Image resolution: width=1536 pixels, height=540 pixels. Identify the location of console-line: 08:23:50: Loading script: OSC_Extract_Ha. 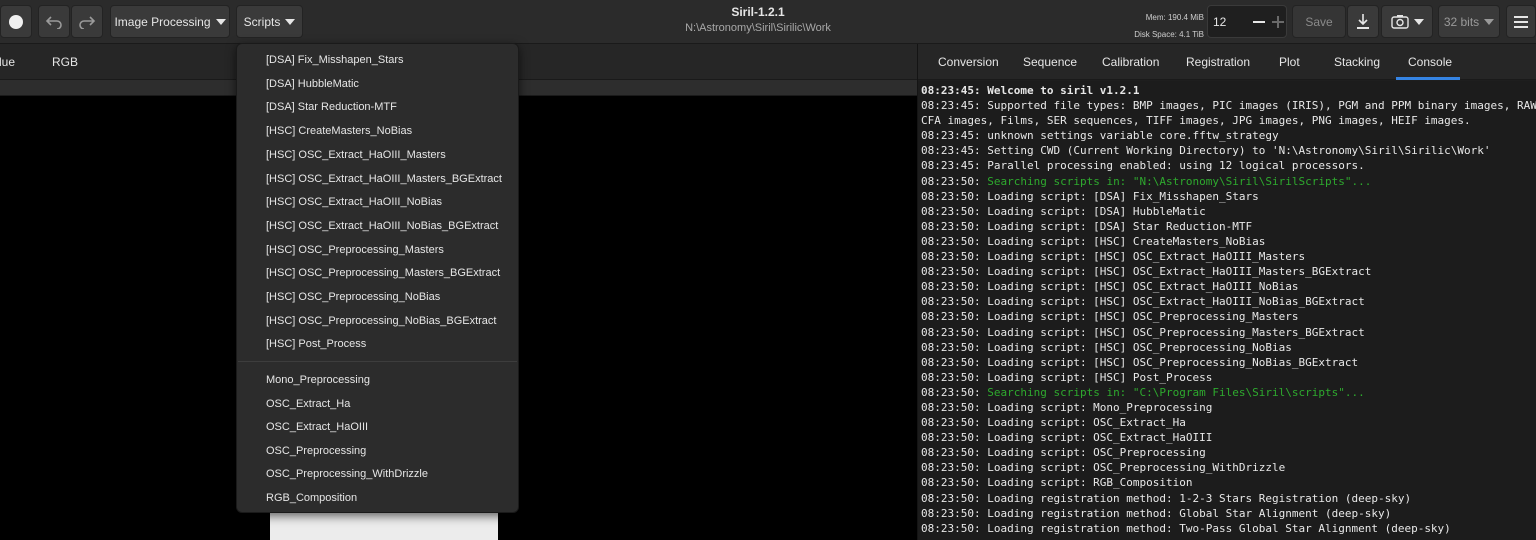
(1053, 423).